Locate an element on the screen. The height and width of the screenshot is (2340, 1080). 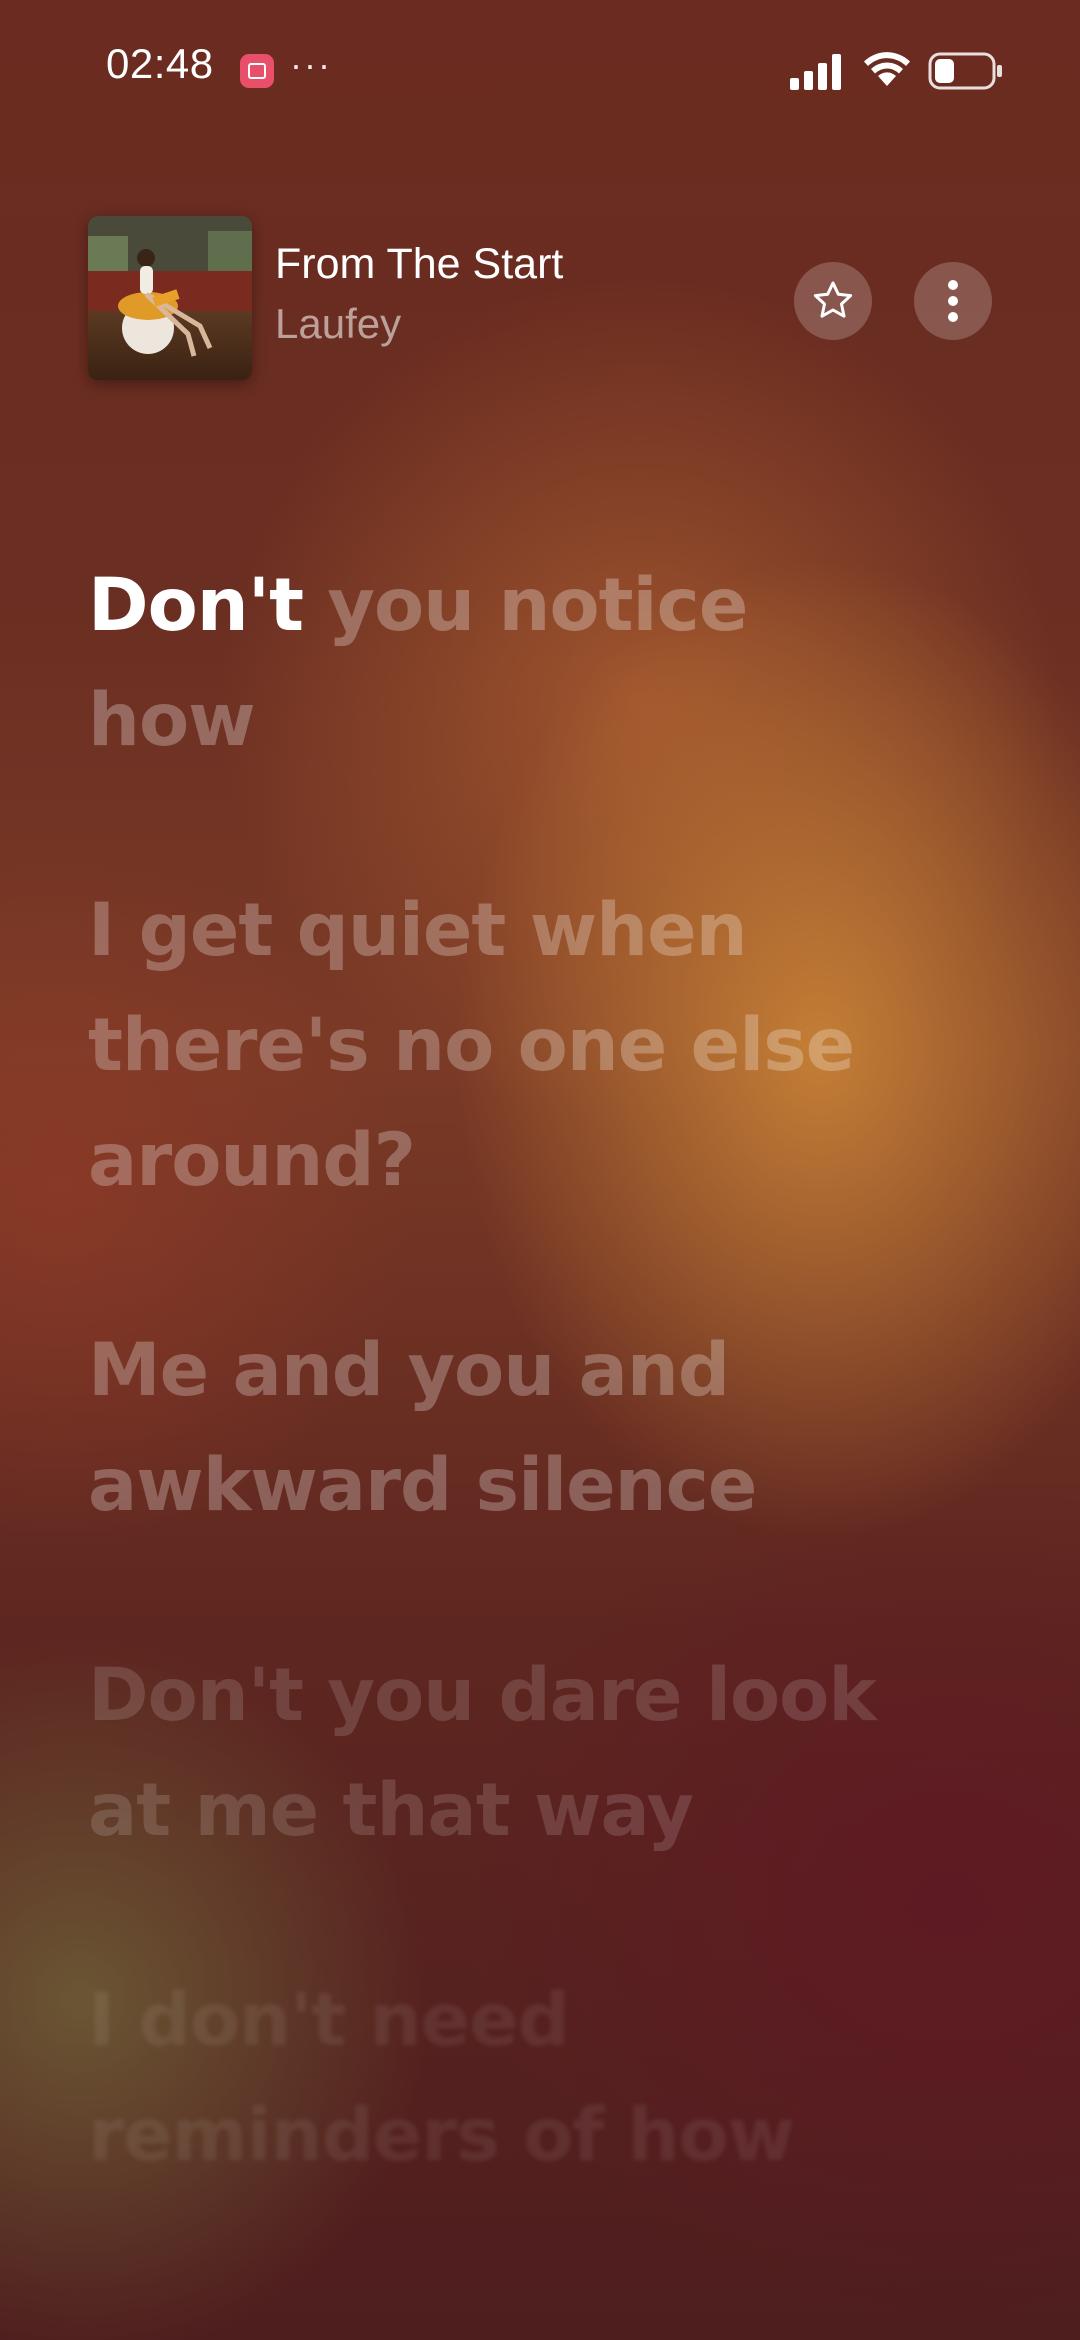
more-options-button is located at coordinates (953, 301).